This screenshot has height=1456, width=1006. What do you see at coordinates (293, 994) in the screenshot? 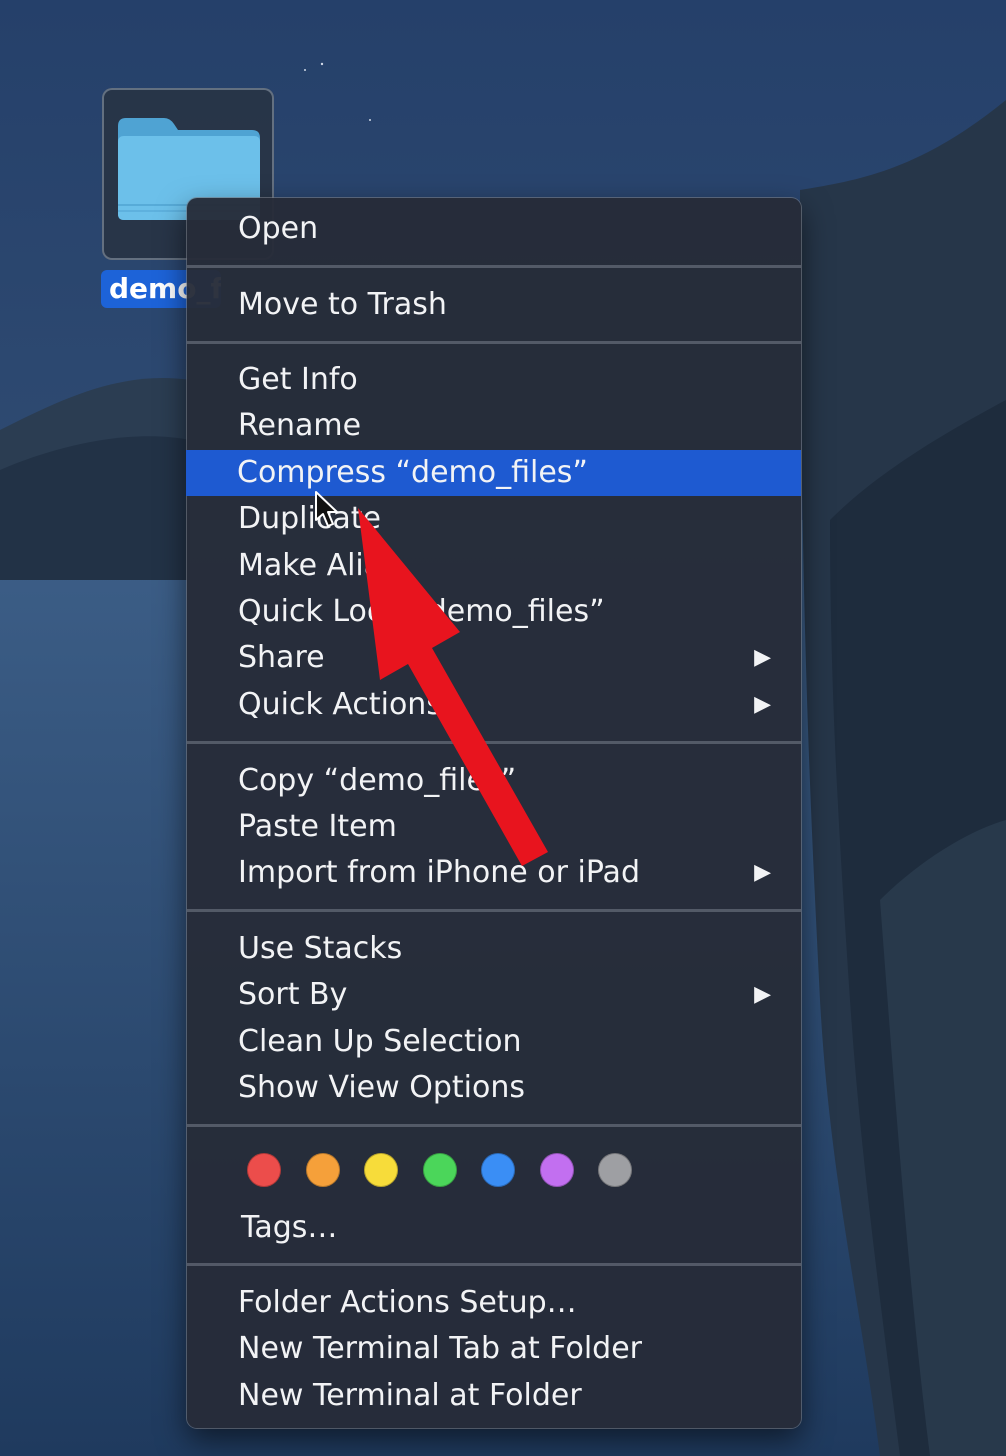
I see `menu-item-label: Sort By` at bounding box center [293, 994].